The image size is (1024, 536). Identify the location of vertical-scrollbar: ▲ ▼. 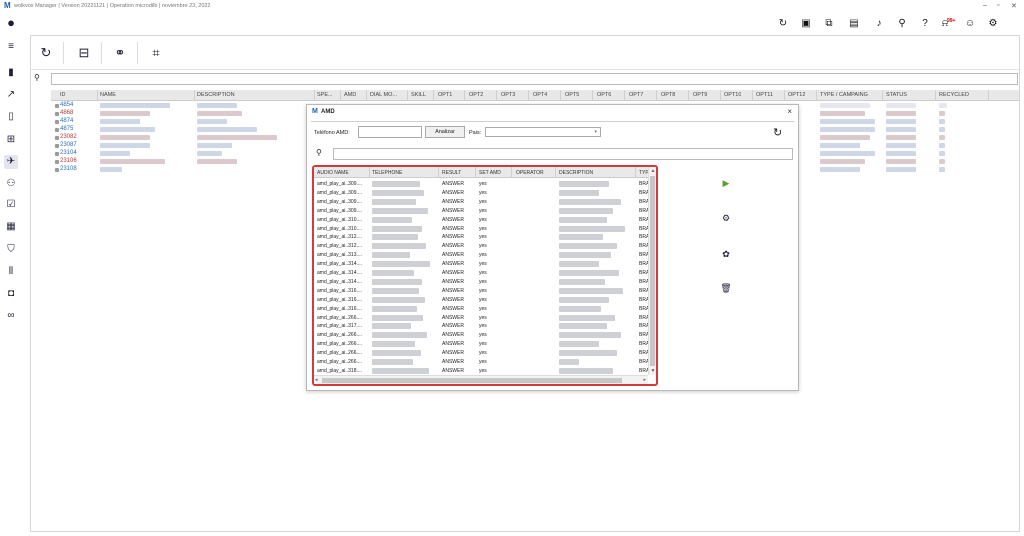
(652, 271).